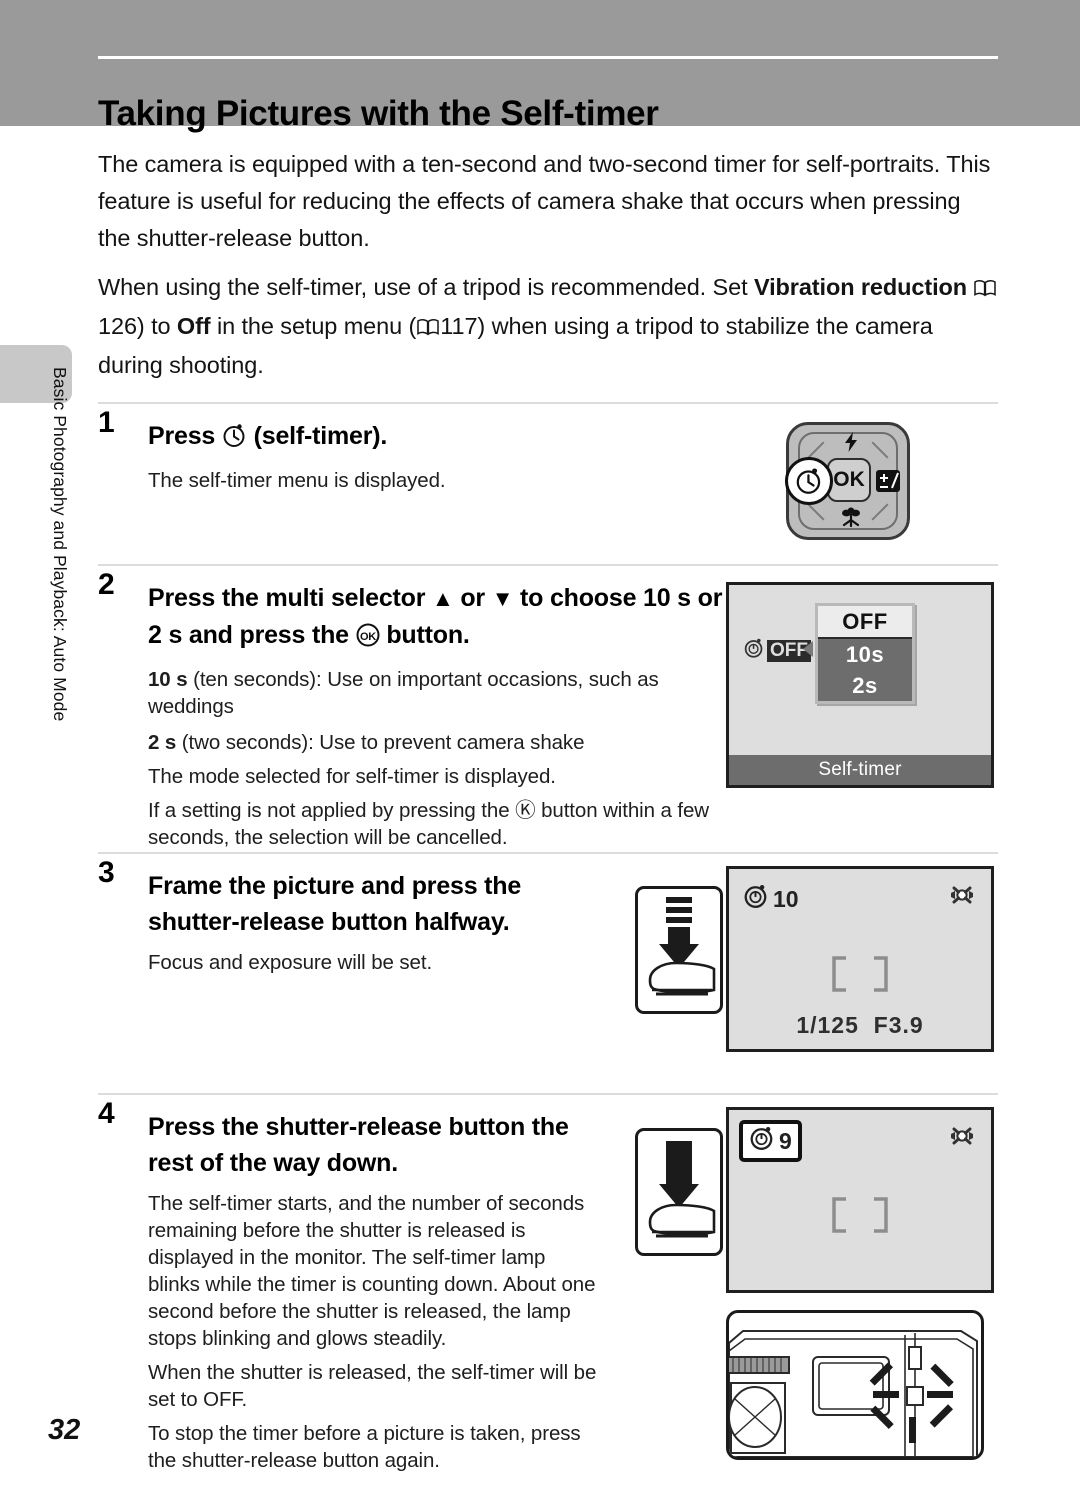 This screenshot has width=1080, height=1489. I want to click on ok-button-icon: OK, so click(368, 639).